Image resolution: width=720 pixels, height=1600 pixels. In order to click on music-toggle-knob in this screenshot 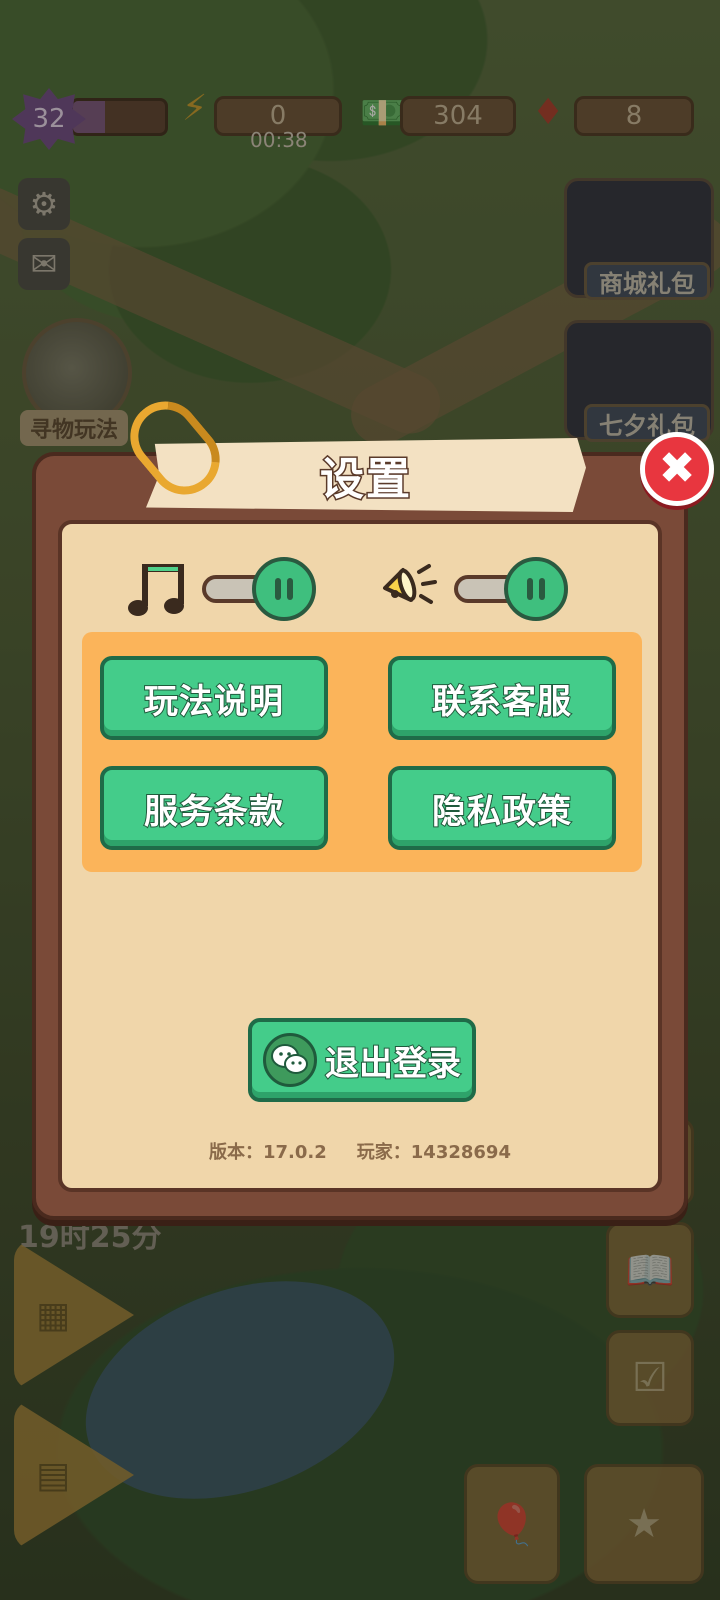, I will do `click(284, 589)`.